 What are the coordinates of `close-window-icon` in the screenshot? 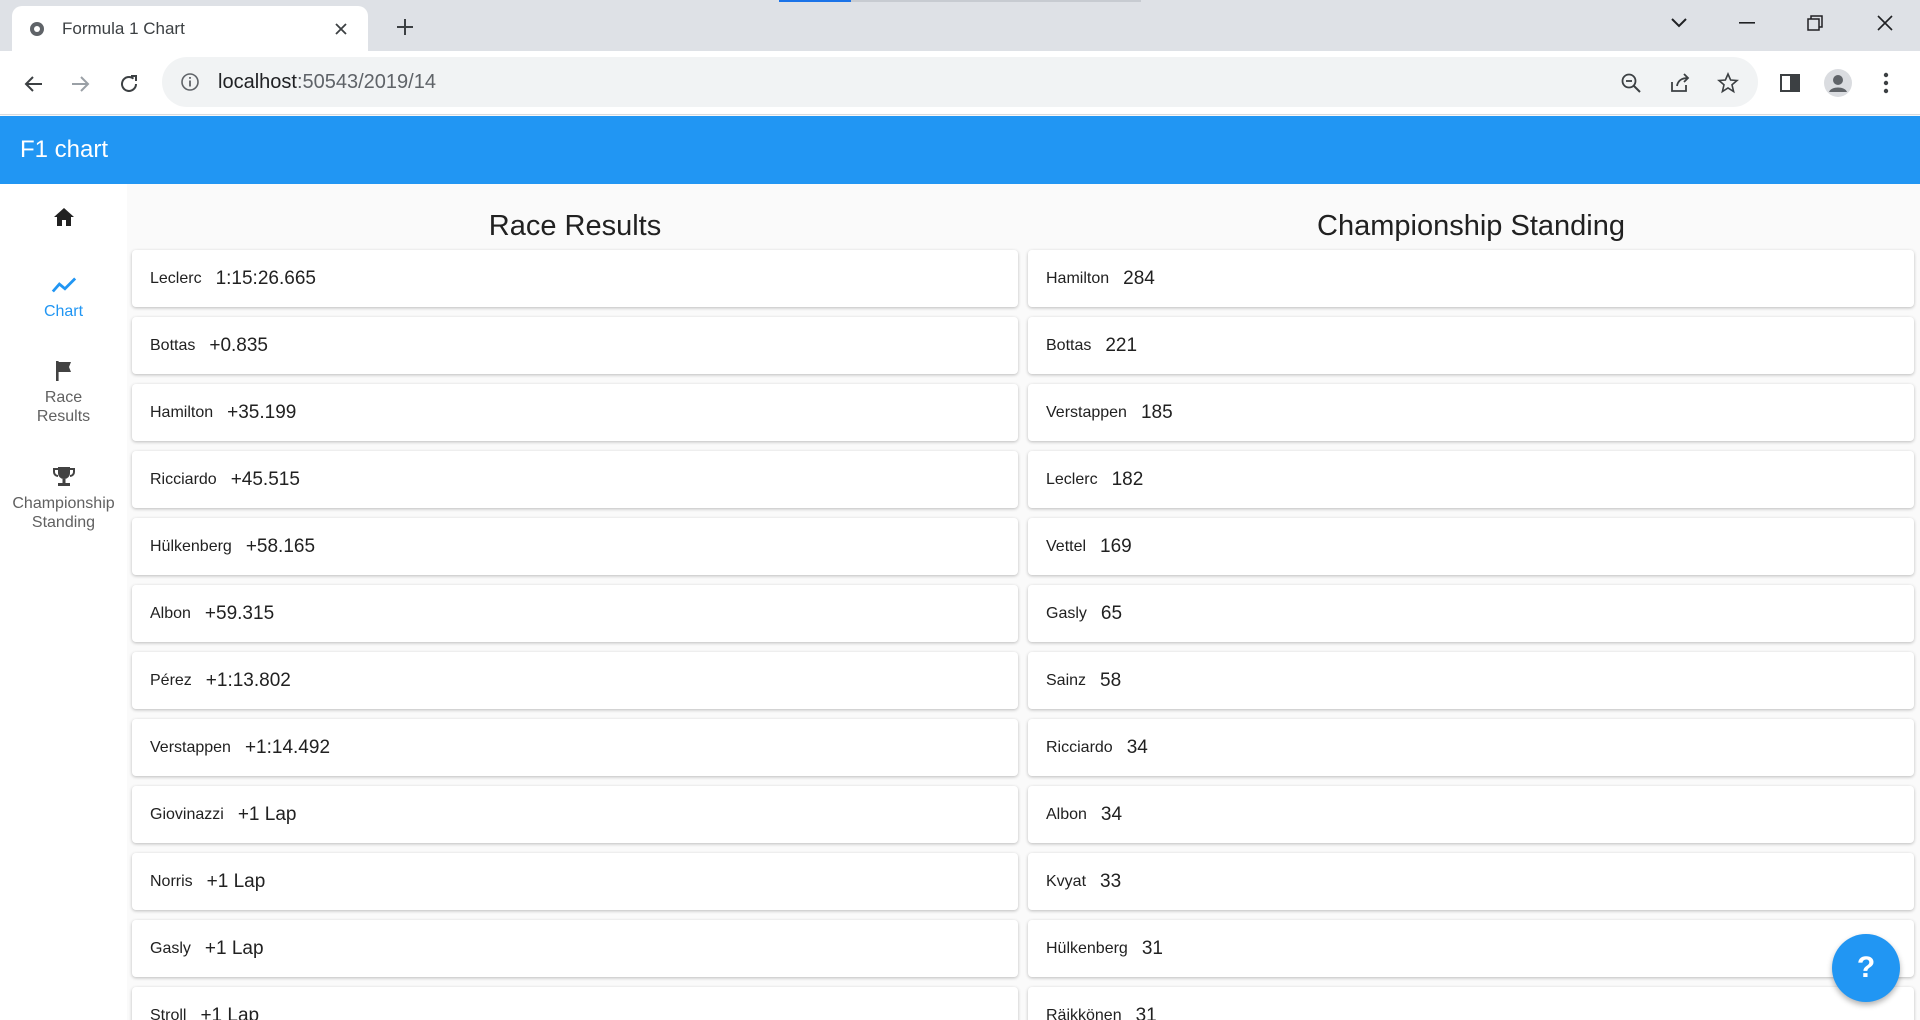 It's located at (1885, 23).